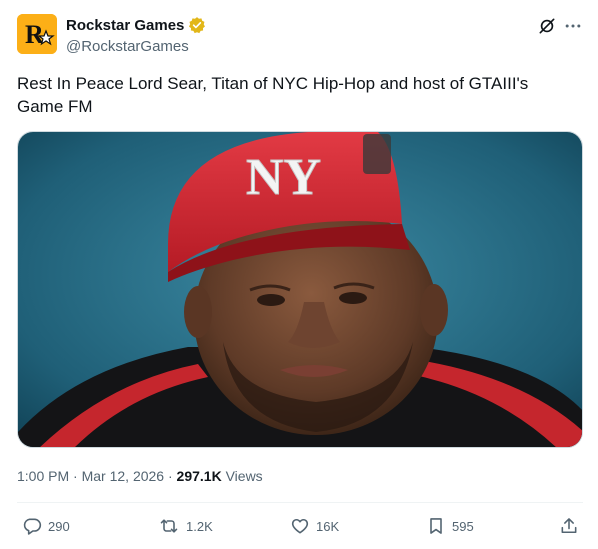  What do you see at coordinates (125, 25) in the screenshot?
I see `display-name: Rockstar Games` at bounding box center [125, 25].